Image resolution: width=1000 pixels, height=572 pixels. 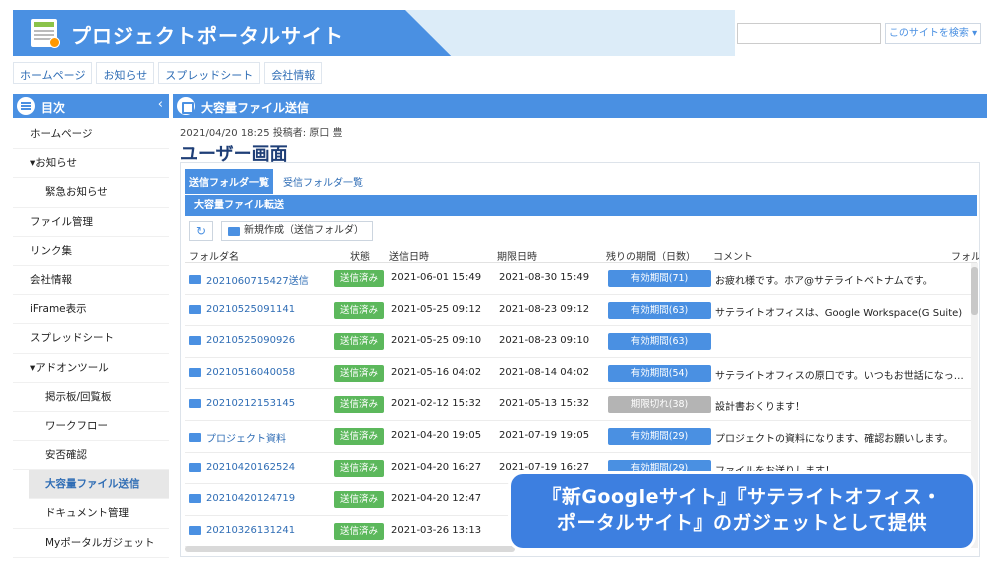 I want to click on folder-link: プロジェクト資料, so click(x=237, y=437).